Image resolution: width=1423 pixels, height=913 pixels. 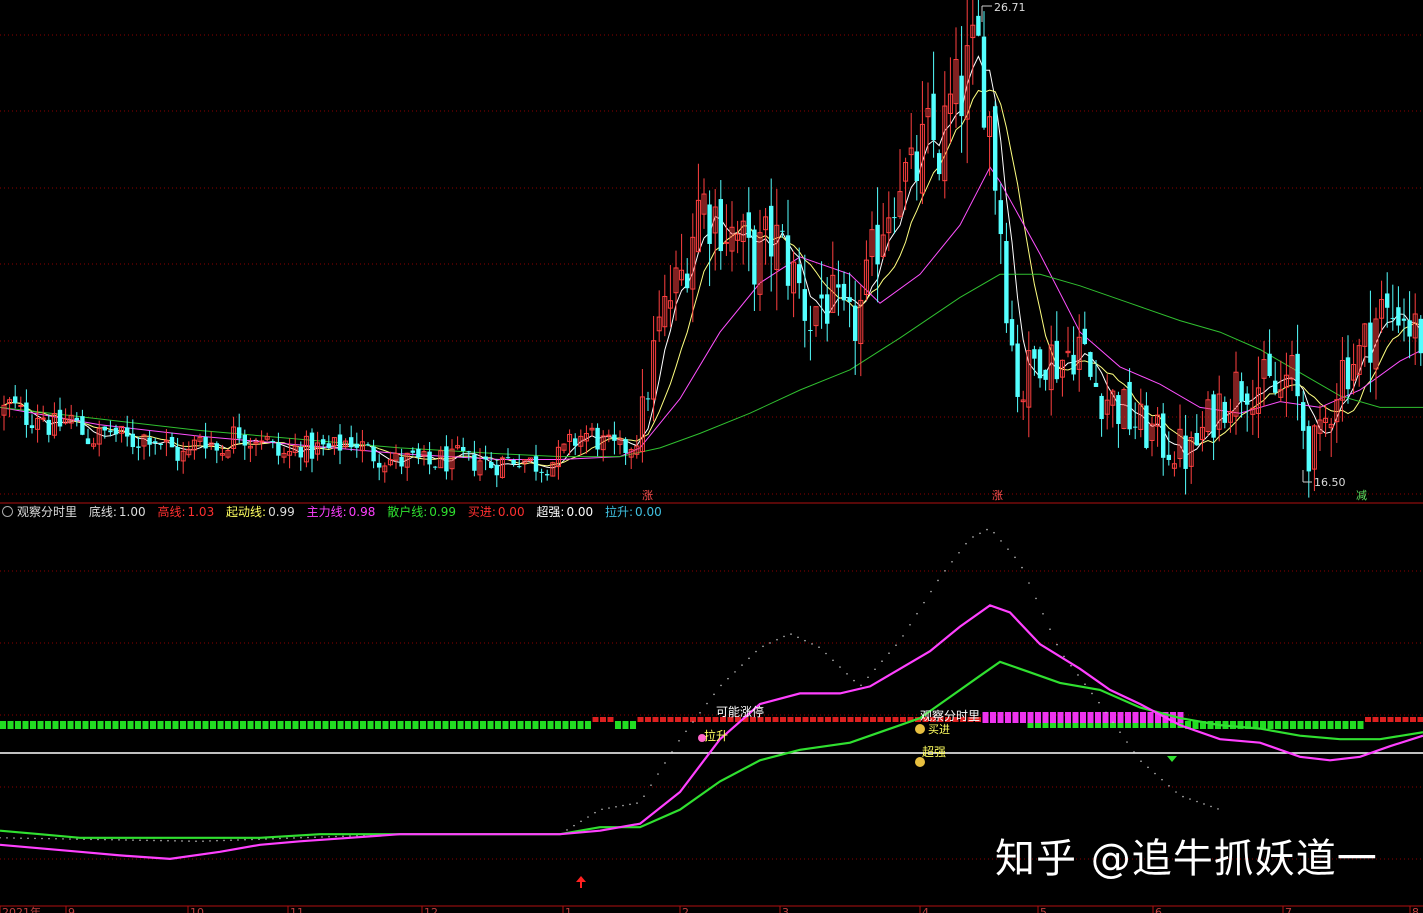 What do you see at coordinates (1043, 909) in the screenshot?
I see `axis-tick-label: 5` at bounding box center [1043, 909].